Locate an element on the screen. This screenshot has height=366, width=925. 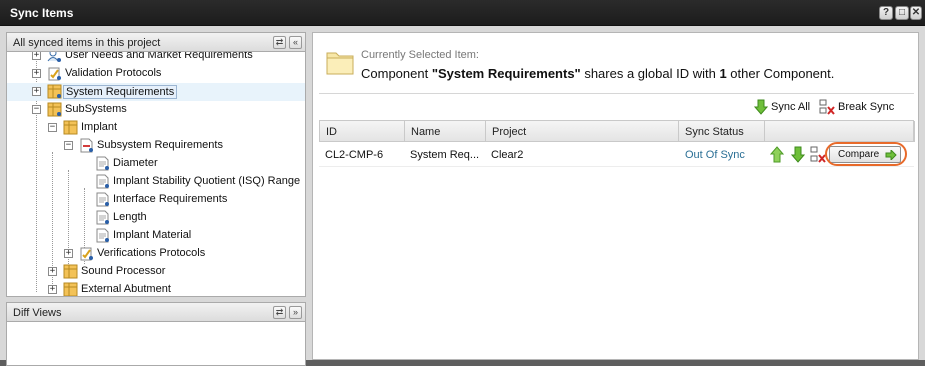
shared-count: 1 is located at coordinates (723, 73).